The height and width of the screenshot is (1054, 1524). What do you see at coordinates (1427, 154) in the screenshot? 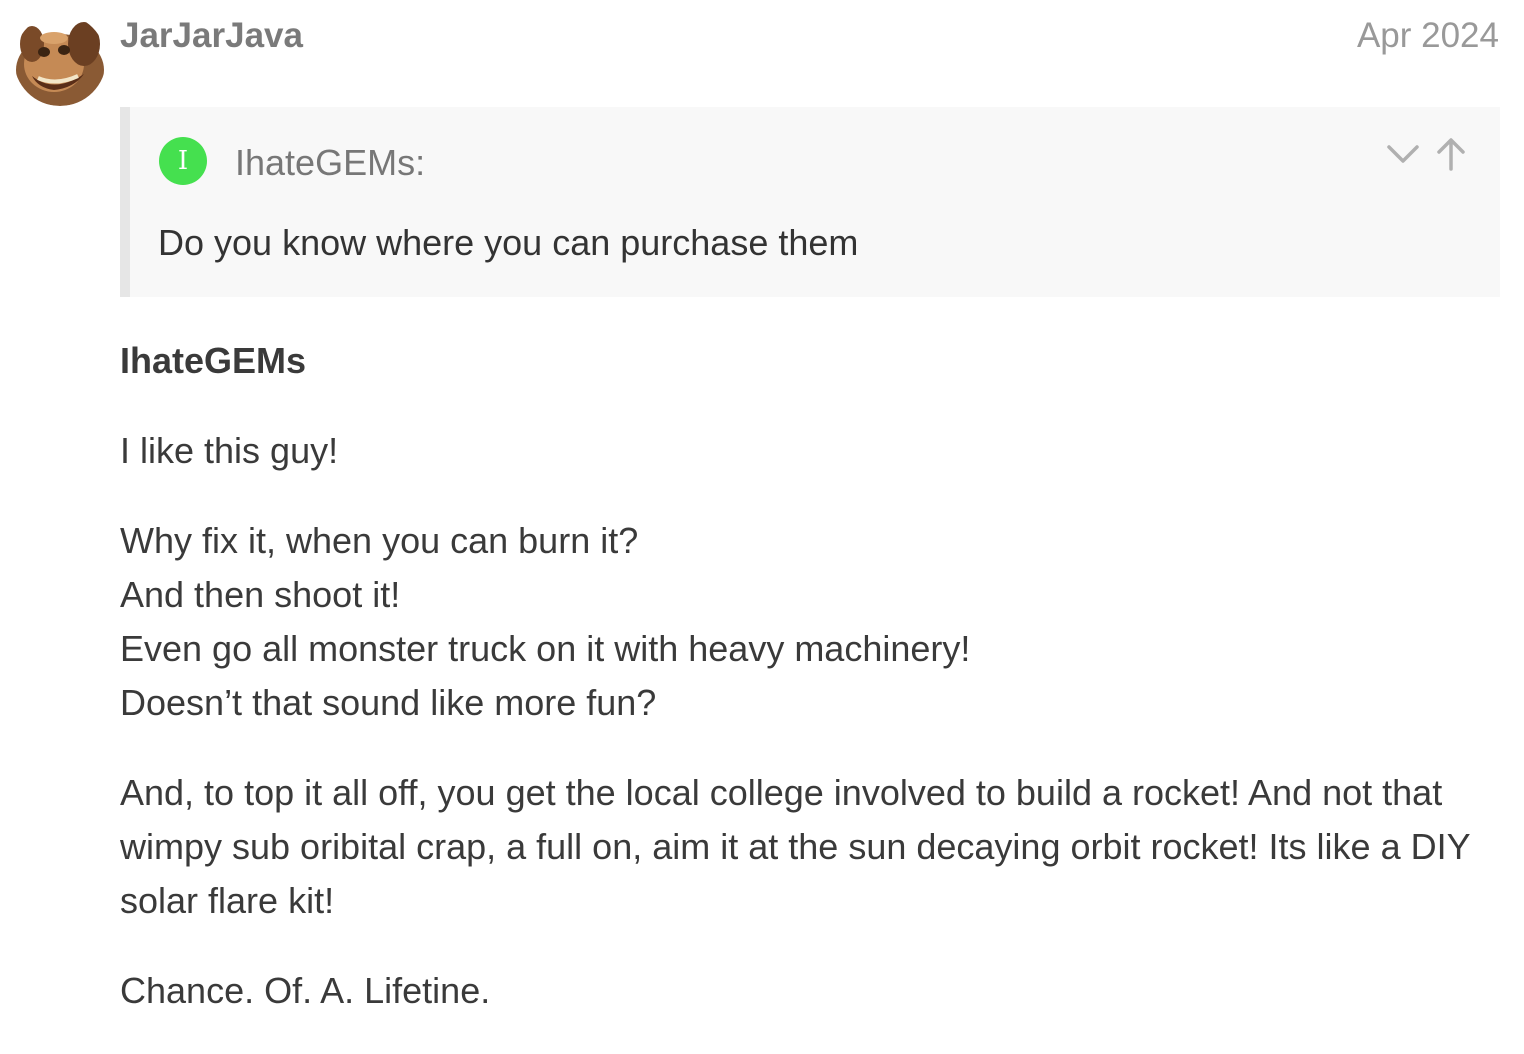
I see `quote-controls` at bounding box center [1427, 154].